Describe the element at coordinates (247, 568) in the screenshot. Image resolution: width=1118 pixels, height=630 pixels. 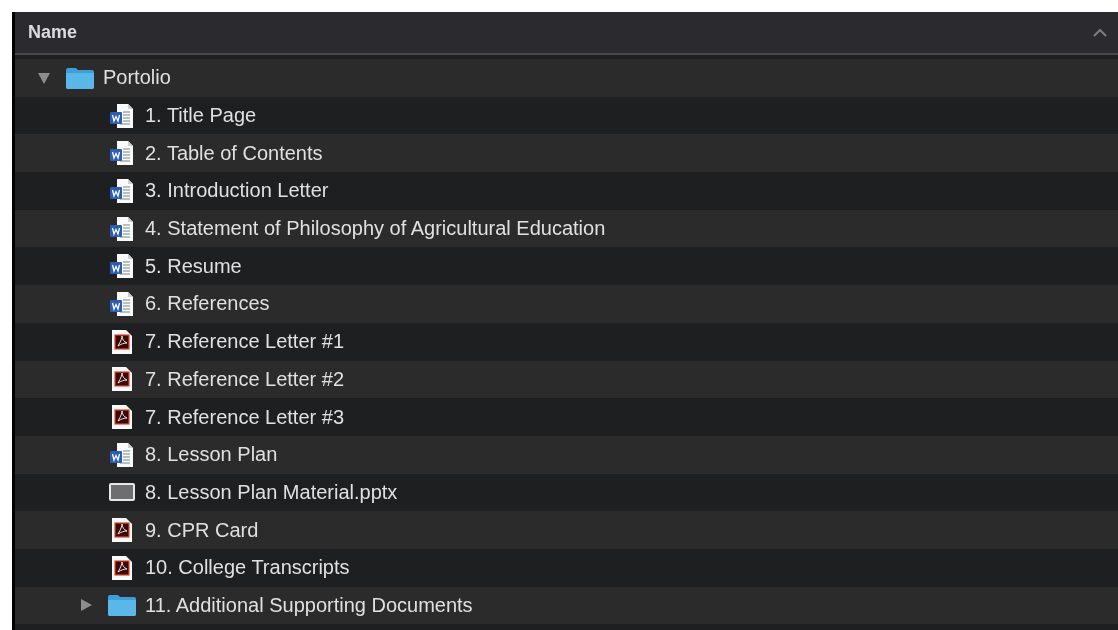
I see `file-name: 10. College Transcripts` at that location.